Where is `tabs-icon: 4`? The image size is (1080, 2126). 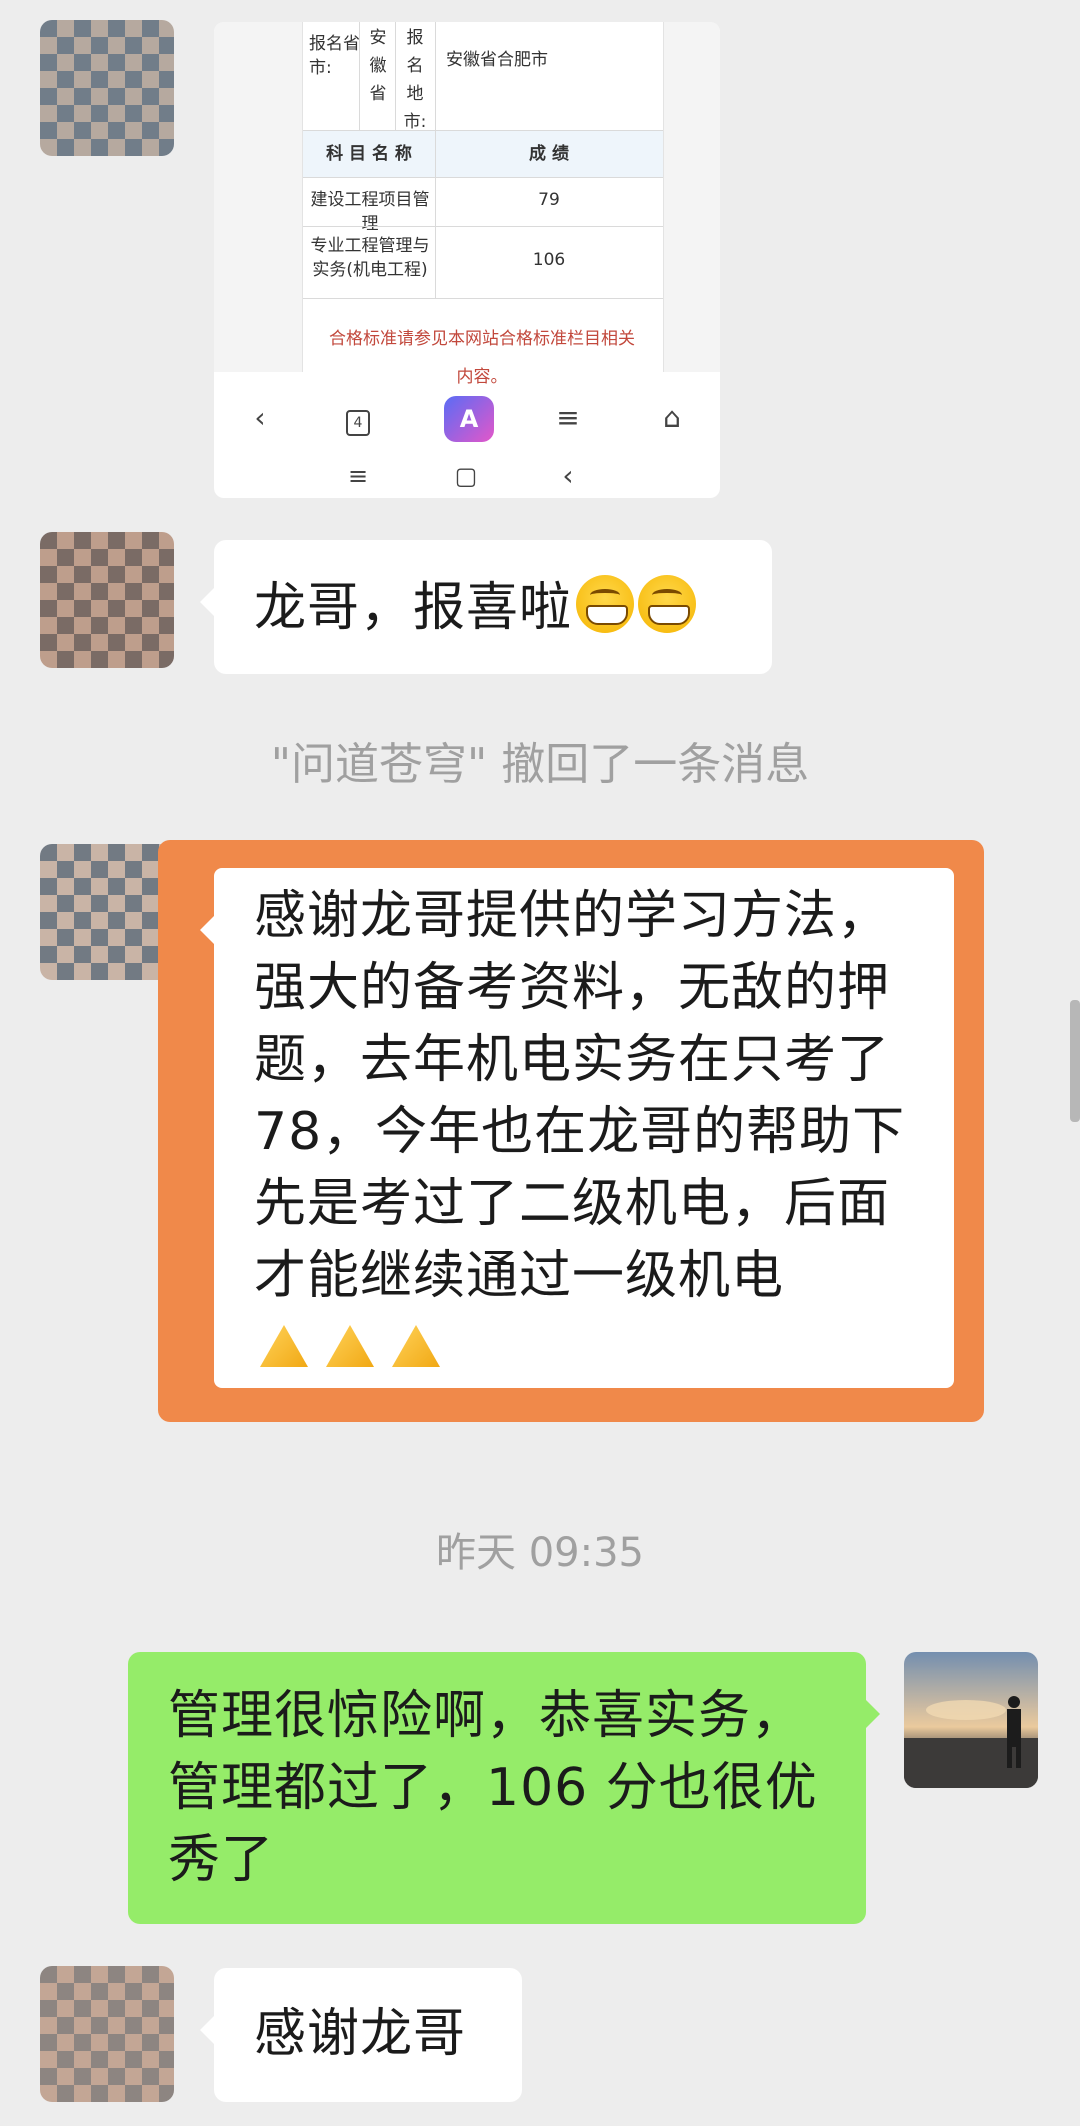 tabs-icon: 4 is located at coordinates (358, 418).